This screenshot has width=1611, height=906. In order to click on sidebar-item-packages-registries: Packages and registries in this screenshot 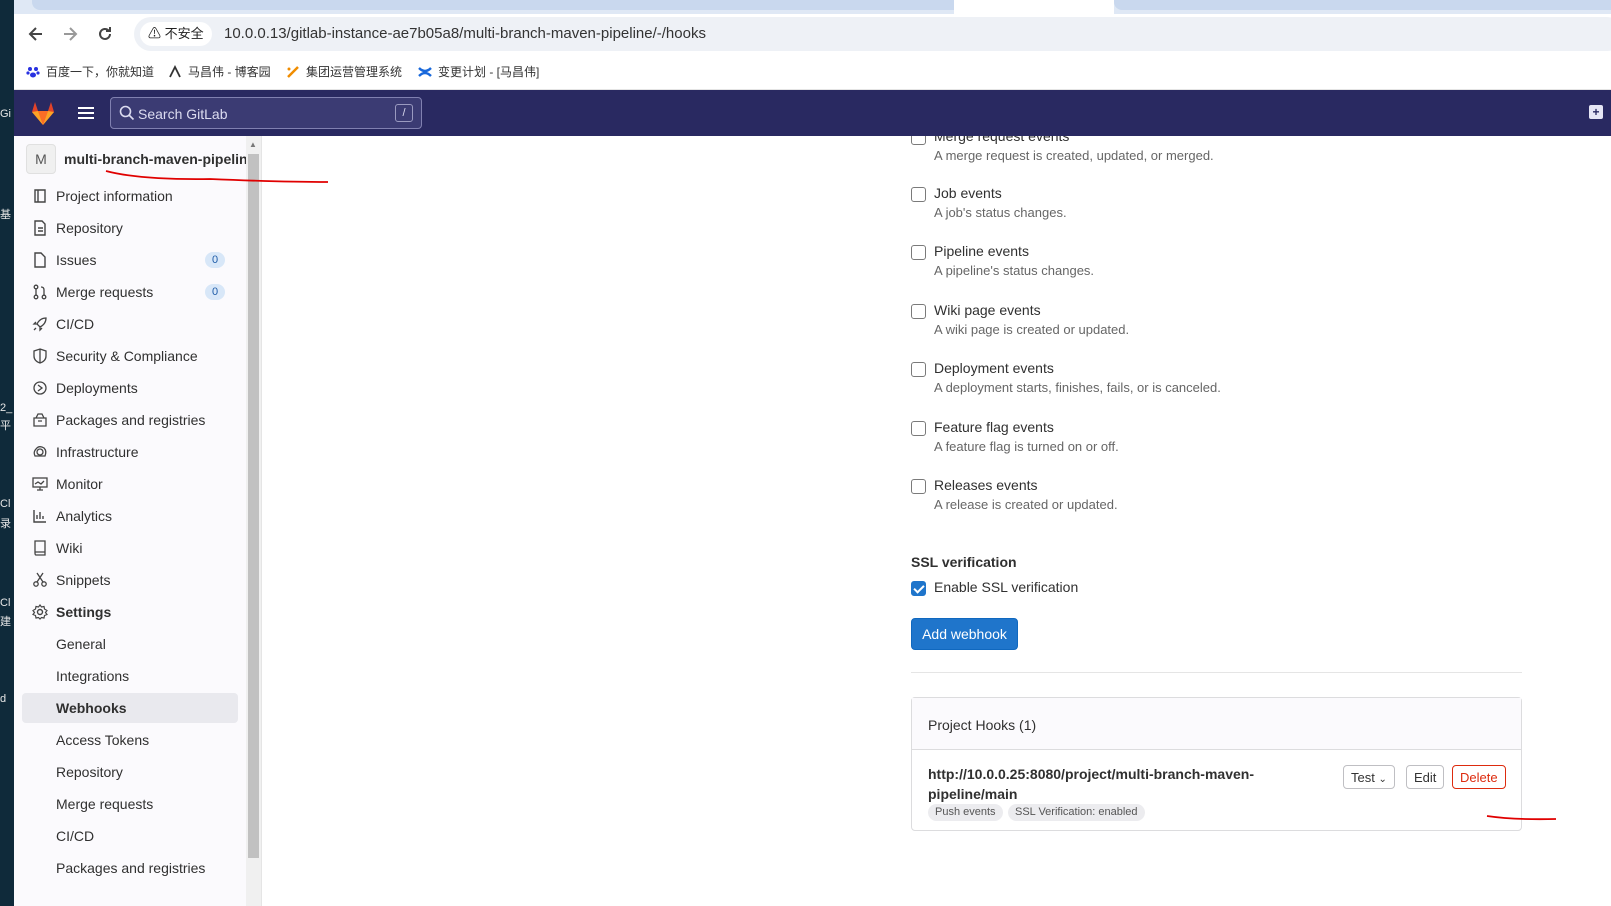, I will do `click(130, 420)`.